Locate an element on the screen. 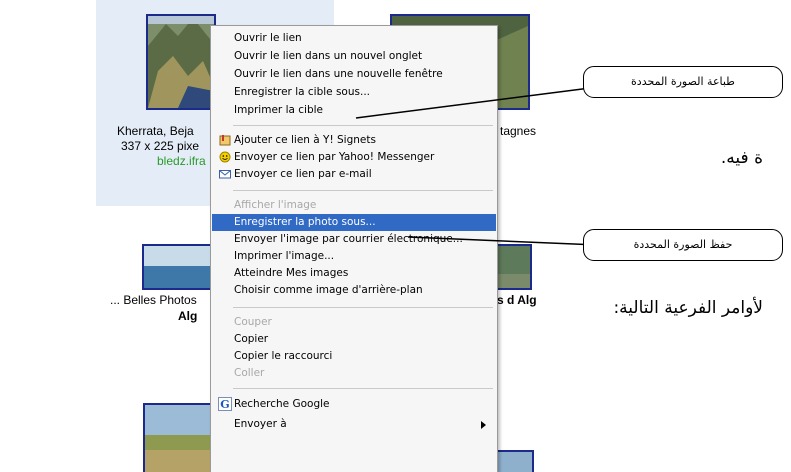  menu-item-label: Envoyer ce lien par Yahoo! Messenger is located at coordinates (334, 157).